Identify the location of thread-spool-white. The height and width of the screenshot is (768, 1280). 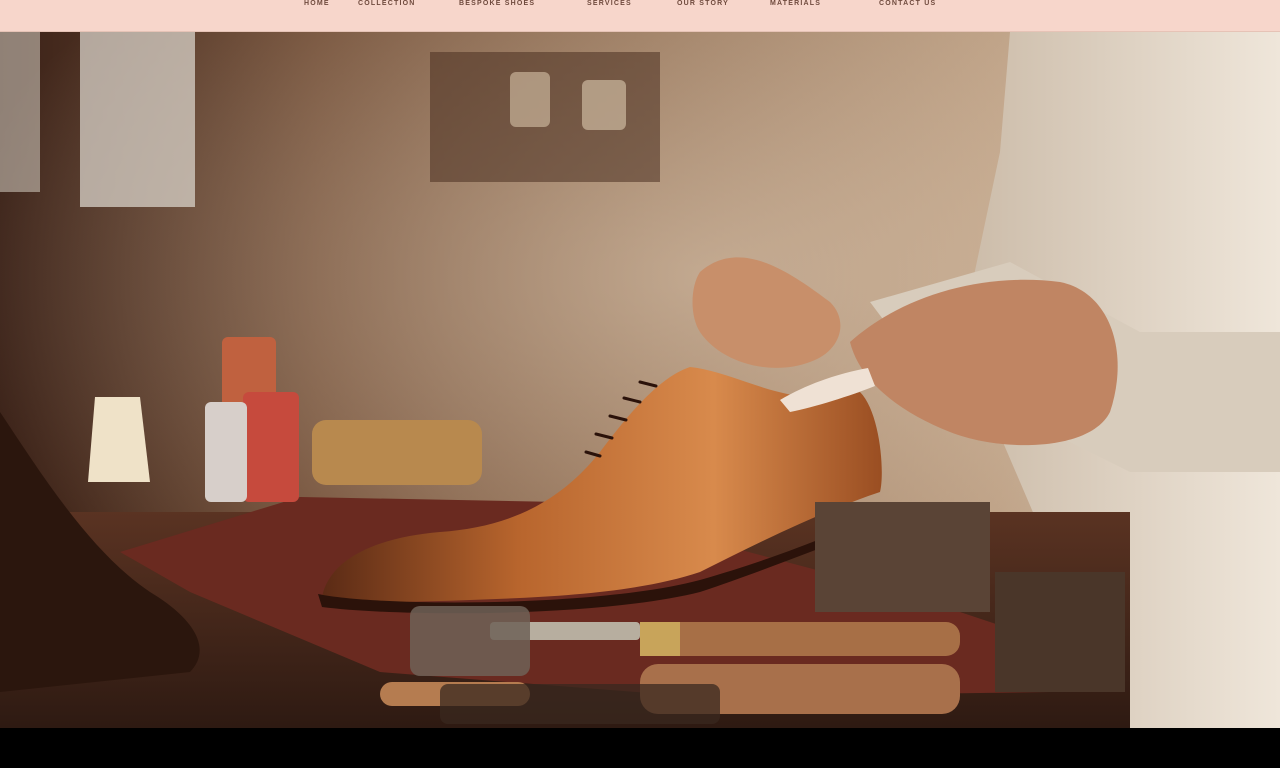
(226, 452).